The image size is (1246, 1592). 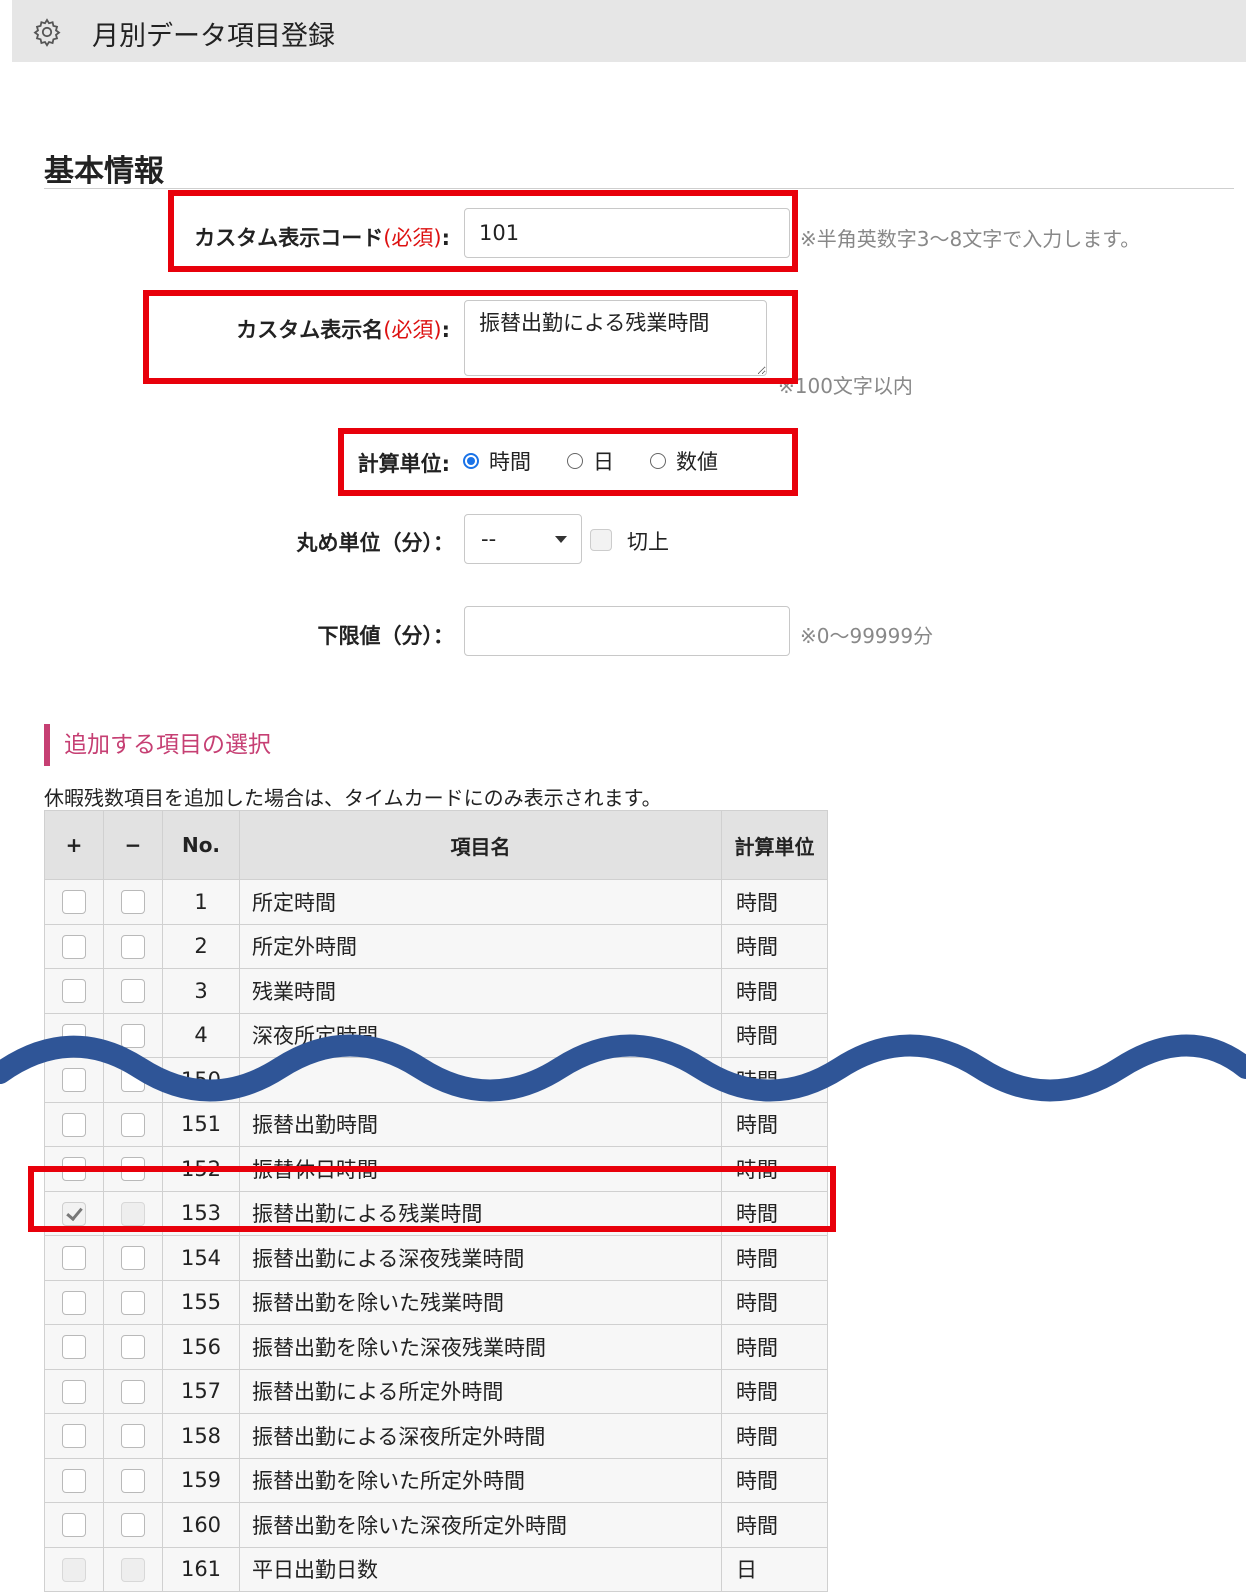 What do you see at coordinates (133, 1569) in the screenshot?
I see `remove-checkbox-disabled` at bounding box center [133, 1569].